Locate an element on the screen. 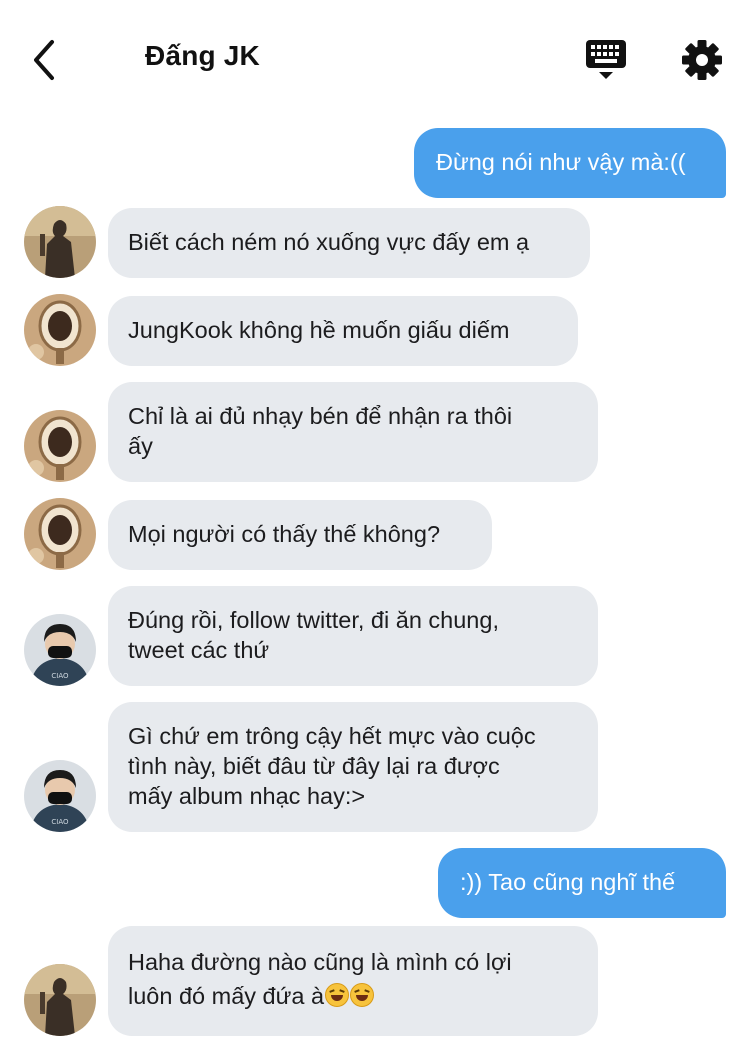 This screenshot has height=1059, width=750. message-bubble-outgoing: Đừng nói như vậy mà:(( is located at coordinates (570, 163).